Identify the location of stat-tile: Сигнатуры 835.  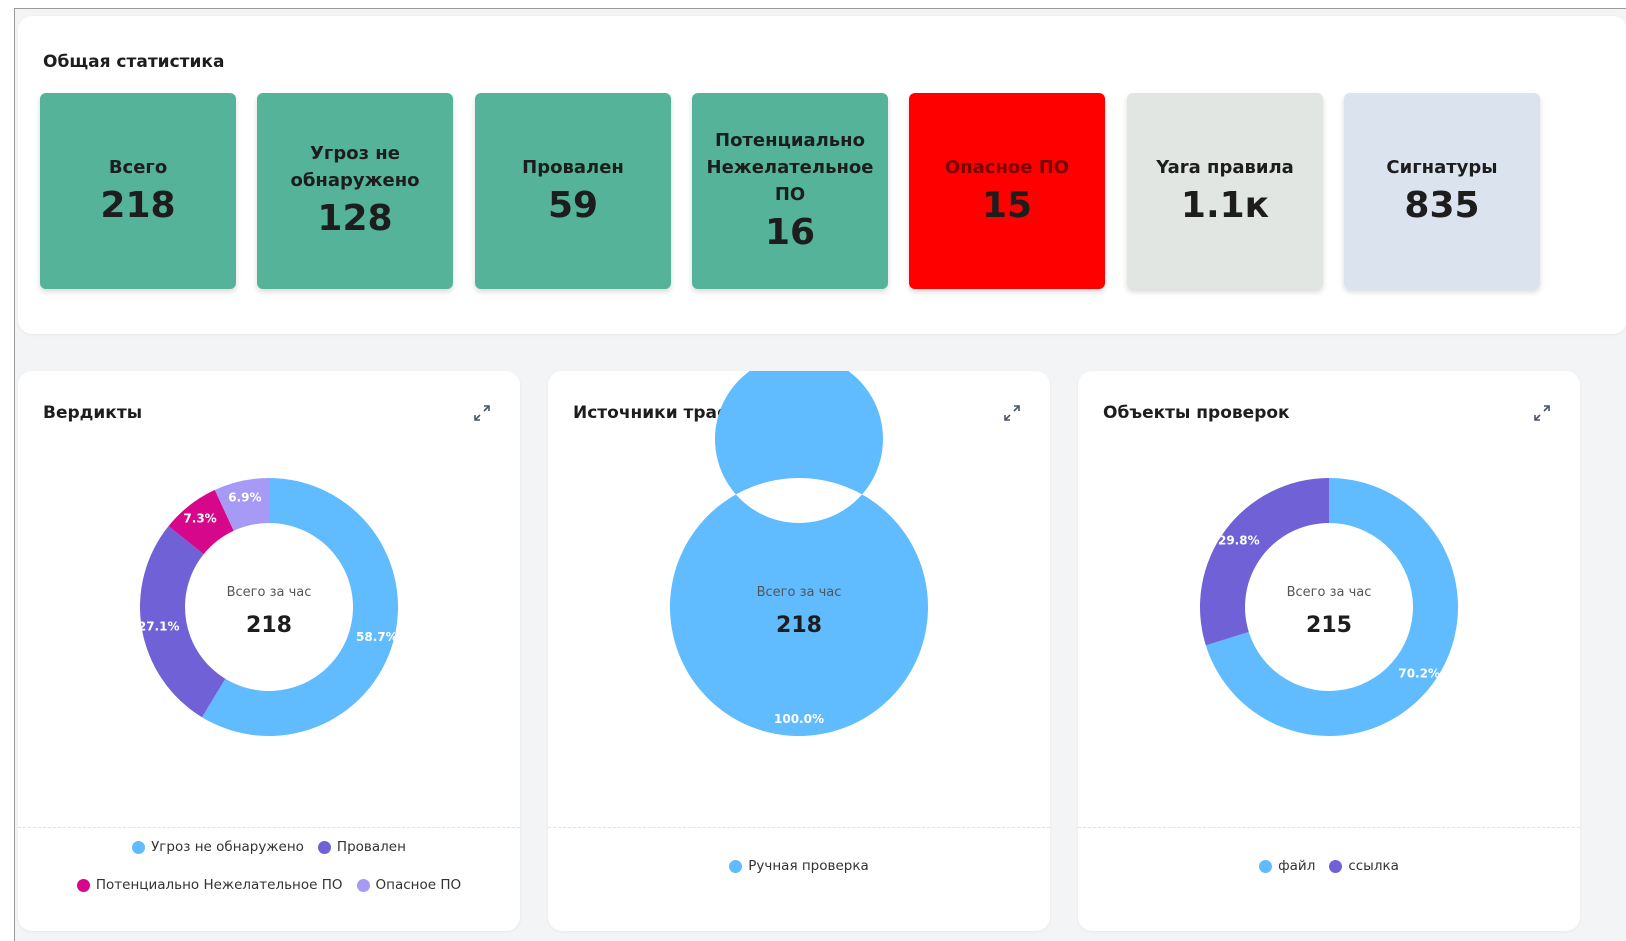
(1442, 191).